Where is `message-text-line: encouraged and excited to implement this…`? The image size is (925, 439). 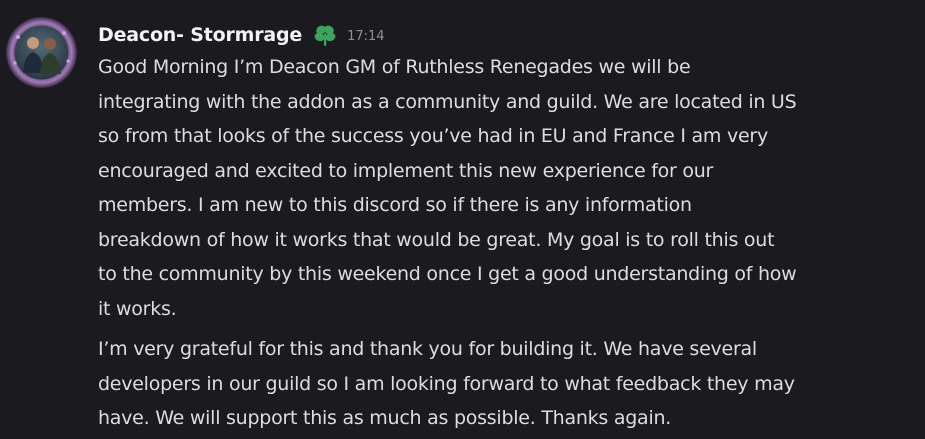 message-text-line: encouraged and excited to implement this… is located at coordinates (406, 170).